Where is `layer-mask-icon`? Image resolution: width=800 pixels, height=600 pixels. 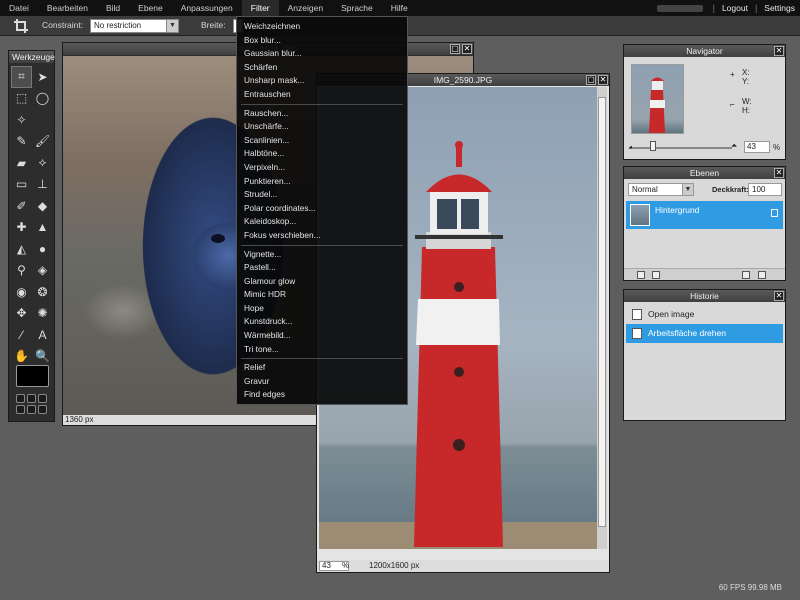 layer-mask-icon is located at coordinates (656, 275).